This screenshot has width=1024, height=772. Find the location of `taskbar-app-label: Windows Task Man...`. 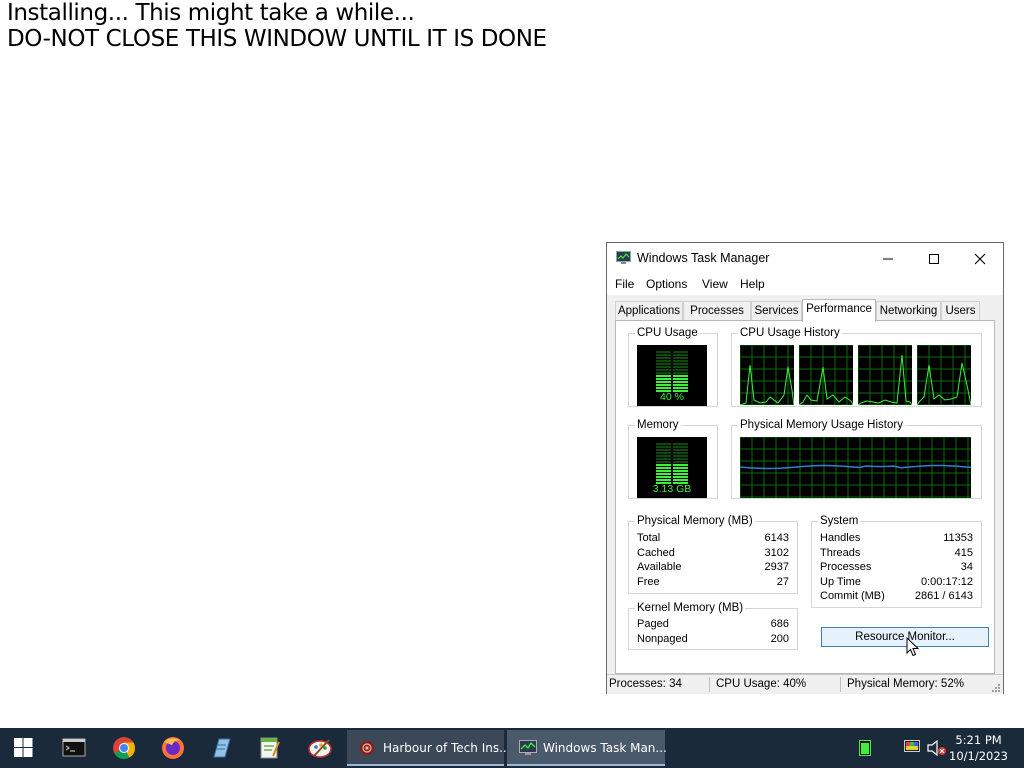

taskbar-app-label: Windows Task Man... is located at coordinates (605, 748).